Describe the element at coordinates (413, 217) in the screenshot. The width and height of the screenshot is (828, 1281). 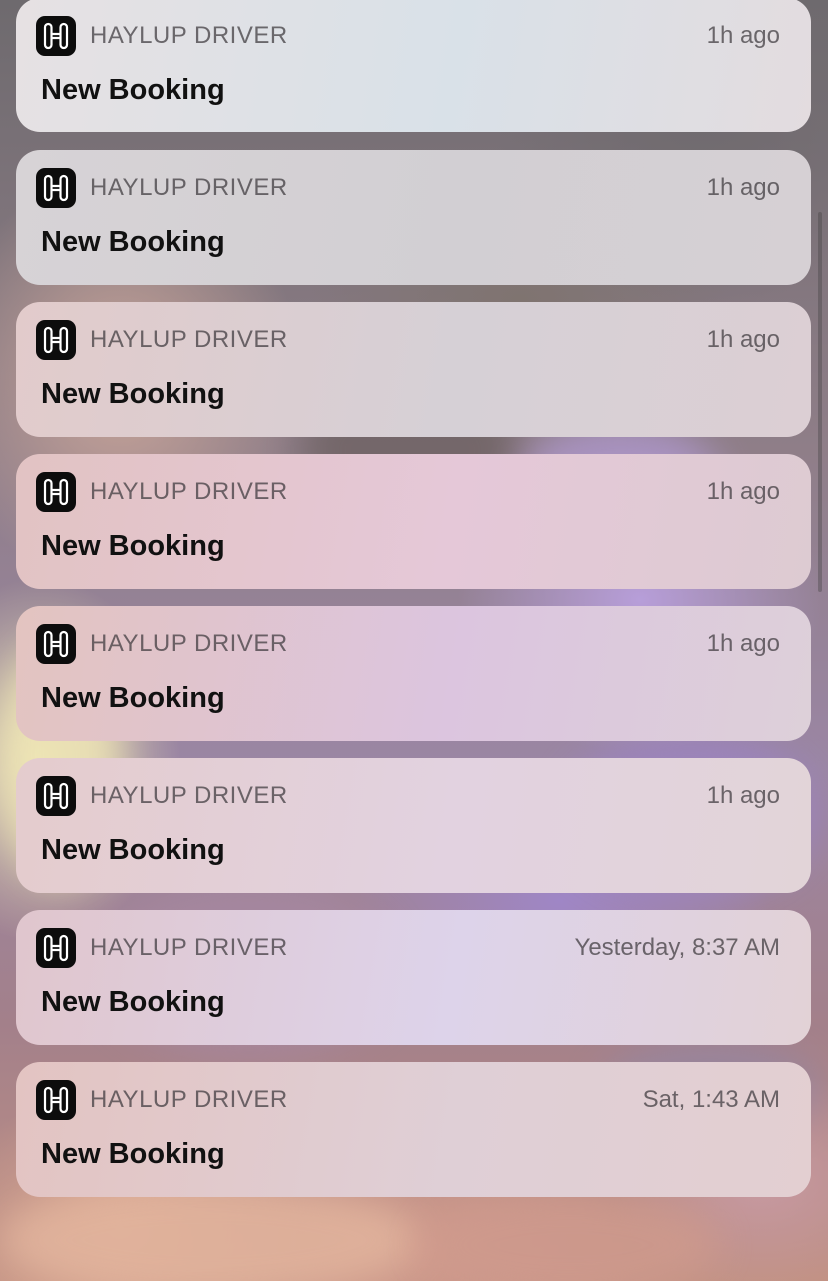
I see `notification-card-2: HAYLUP DRIVER 1h ago New Booking` at that location.